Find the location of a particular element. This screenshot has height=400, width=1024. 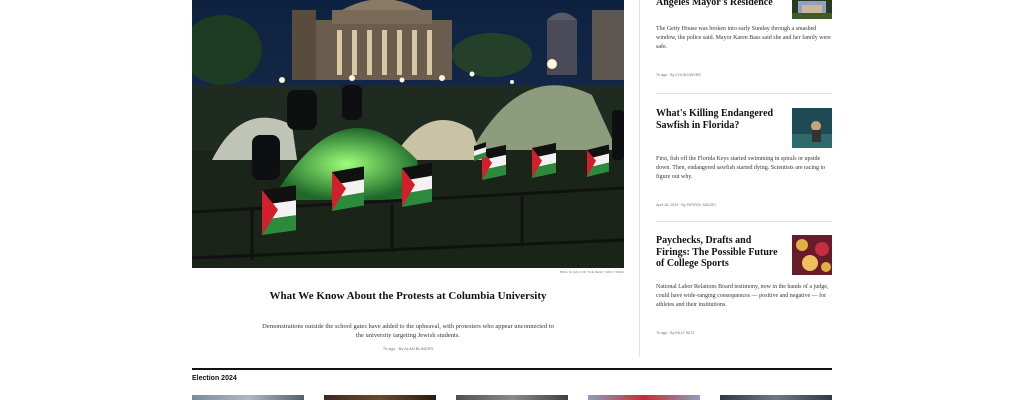

residence-thumbnail-image is located at coordinates (812, 9).